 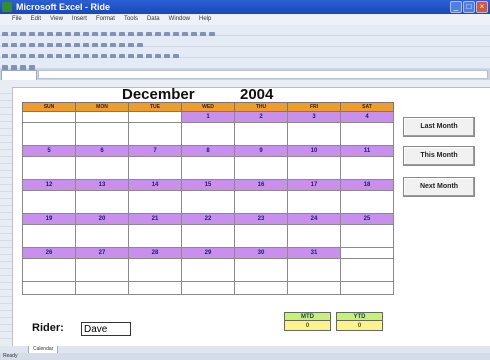 I want to click on date-cell: 5, so click(x=49, y=151).